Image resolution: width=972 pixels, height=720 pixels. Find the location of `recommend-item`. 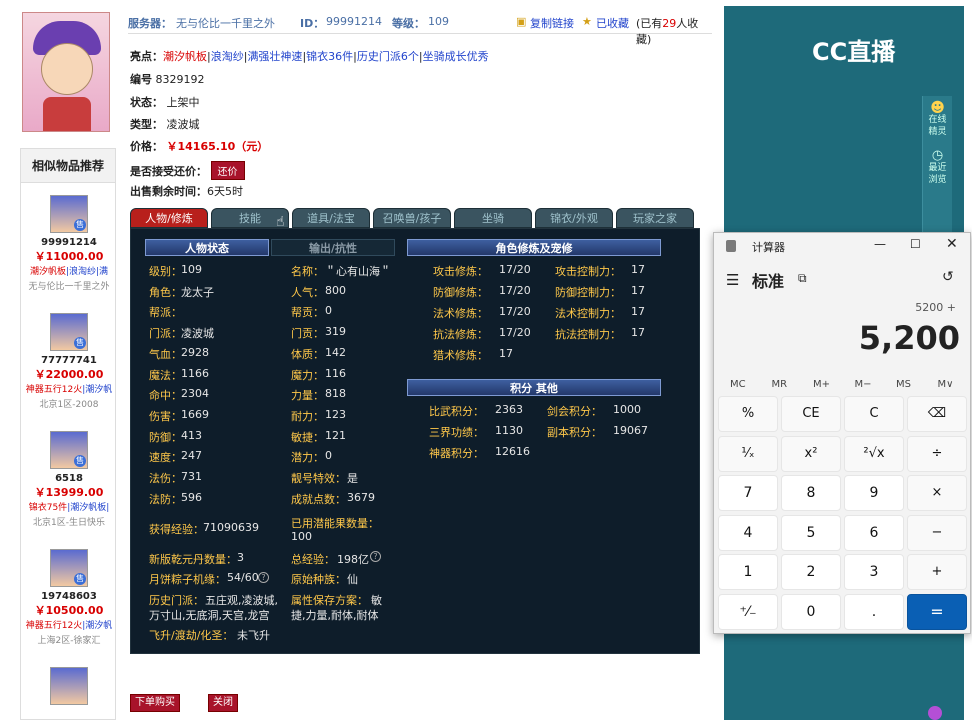

recommend-item is located at coordinates (69, 686).